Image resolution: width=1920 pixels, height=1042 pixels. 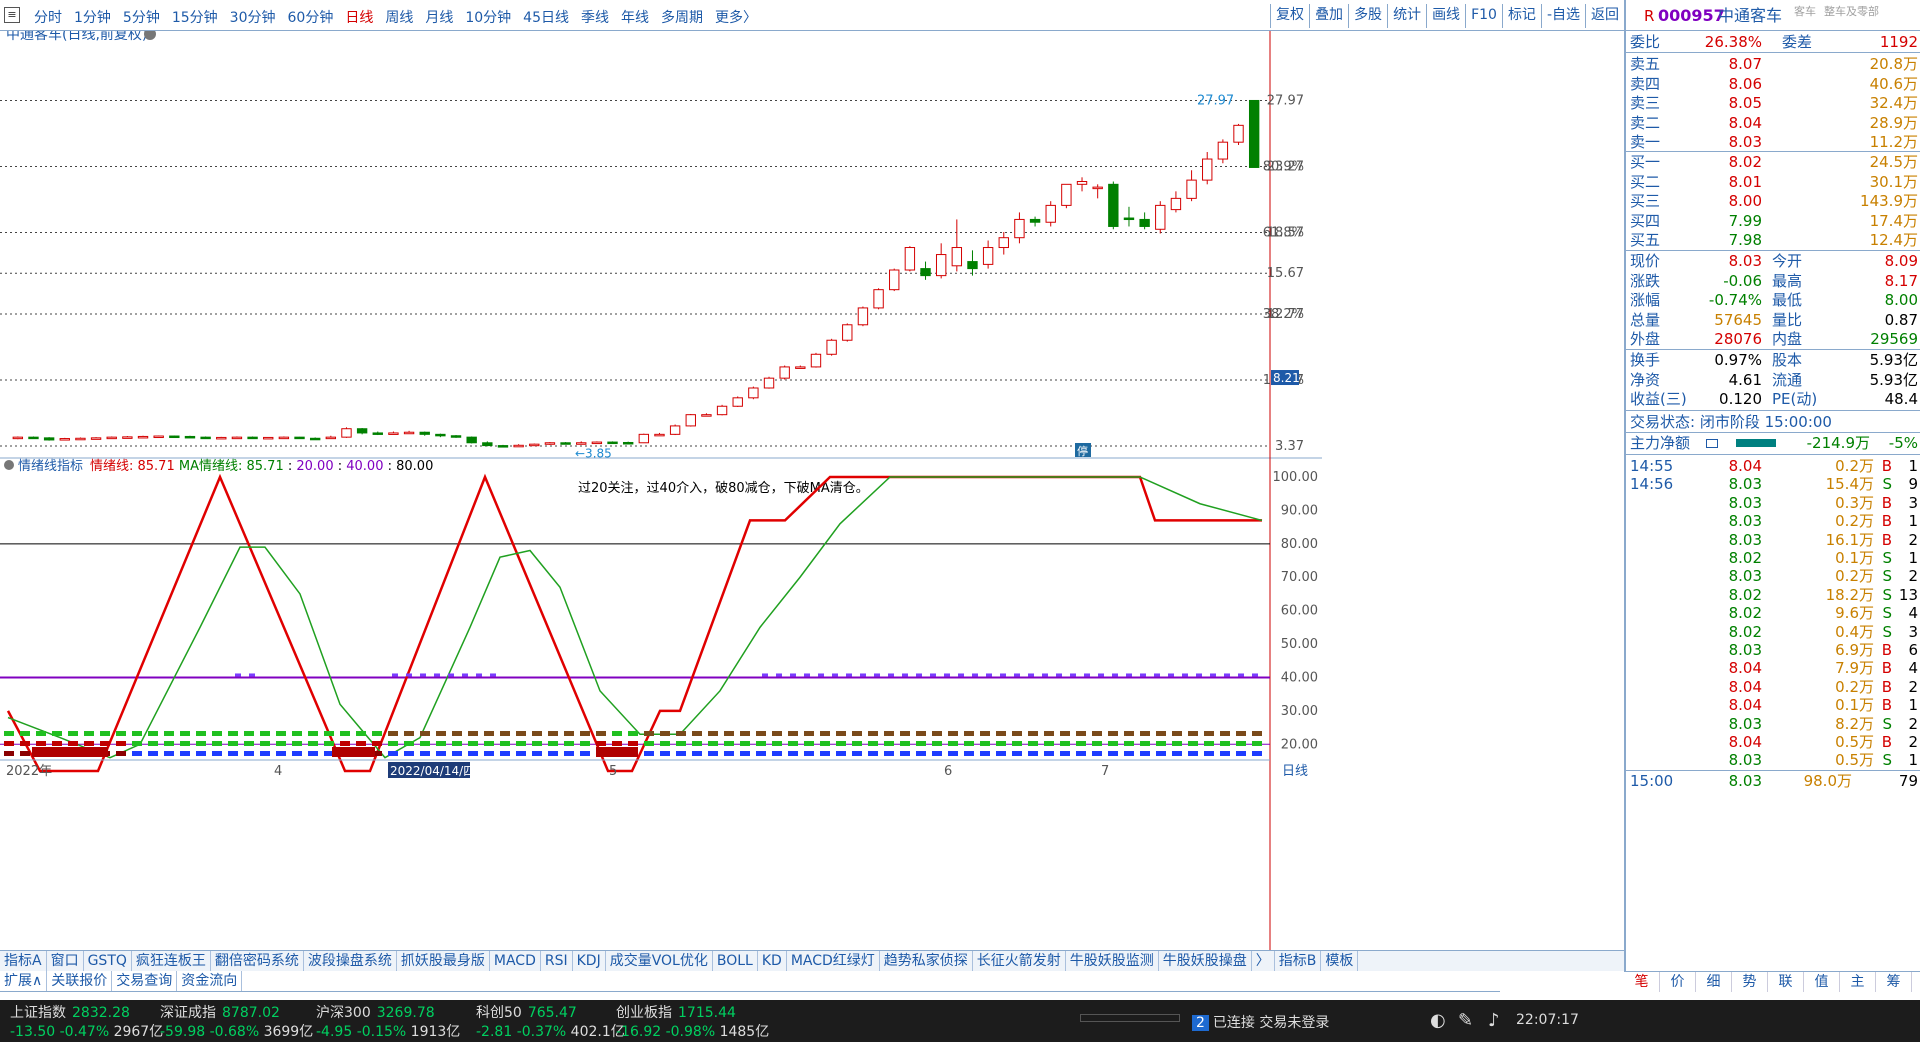 What do you see at coordinates (1903, 443) in the screenshot?
I see `mainflow-pct: -5%` at bounding box center [1903, 443].